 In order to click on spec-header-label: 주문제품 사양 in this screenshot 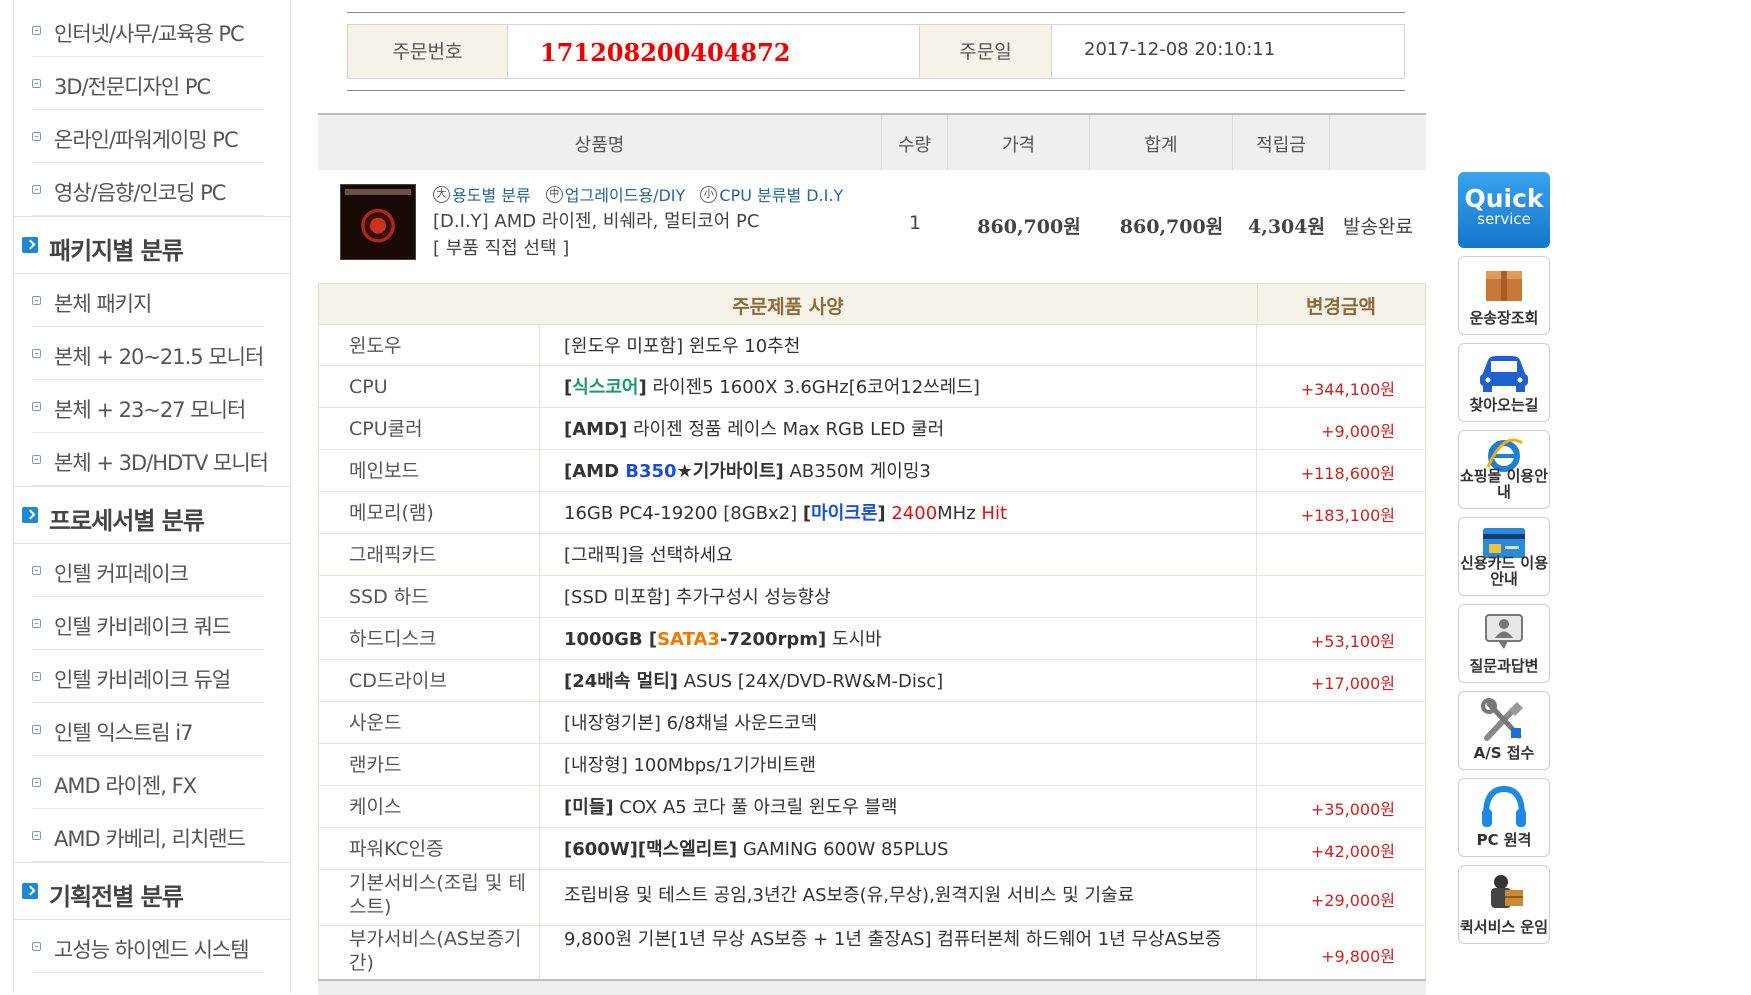, I will do `click(788, 307)`.